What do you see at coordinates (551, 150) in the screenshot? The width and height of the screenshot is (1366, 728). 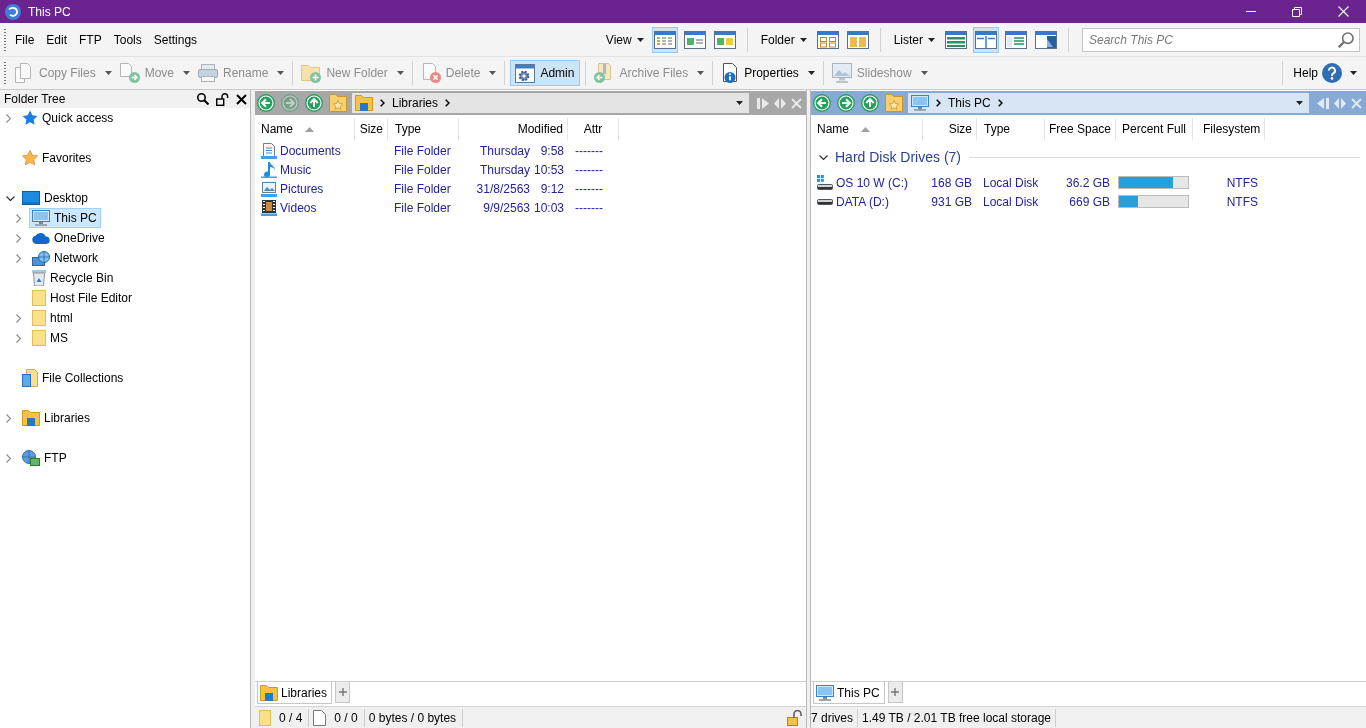 I see `modified-time: 9:58` at bounding box center [551, 150].